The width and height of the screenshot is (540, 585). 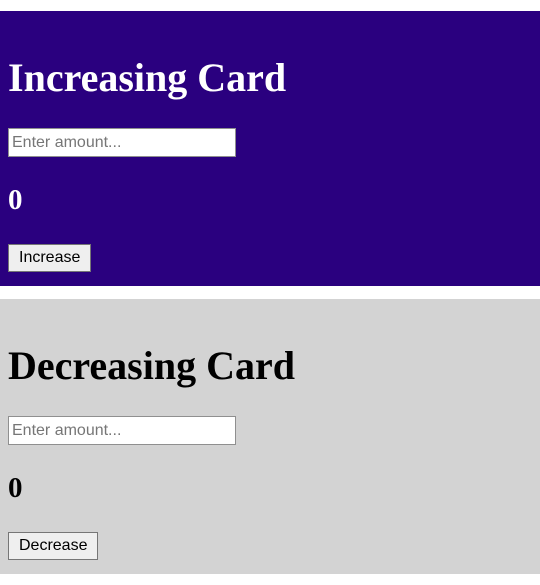 What do you see at coordinates (50, 258) in the screenshot?
I see `increase-button: Increase` at bounding box center [50, 258].